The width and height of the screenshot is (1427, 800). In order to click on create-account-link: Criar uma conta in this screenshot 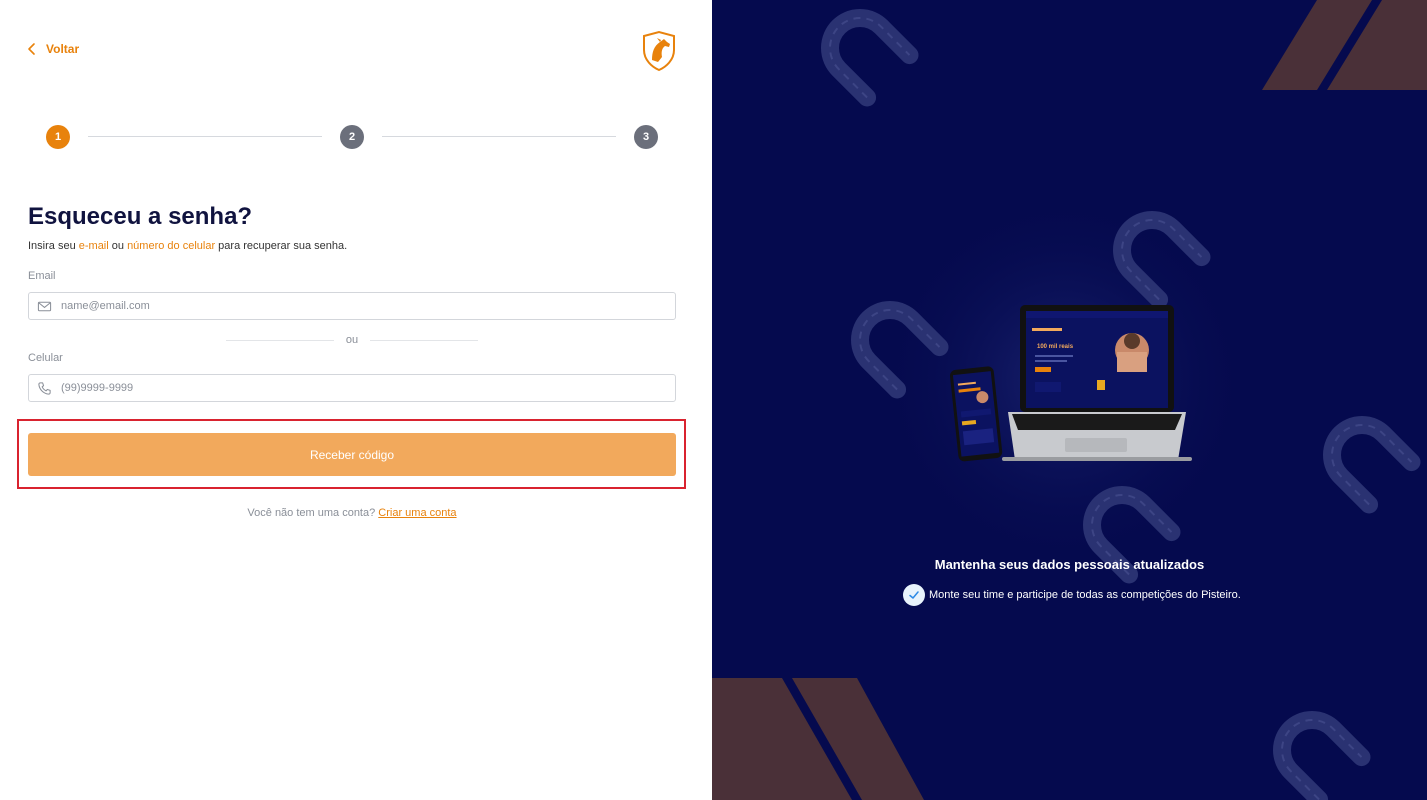, I will do `click(417, 513)`.